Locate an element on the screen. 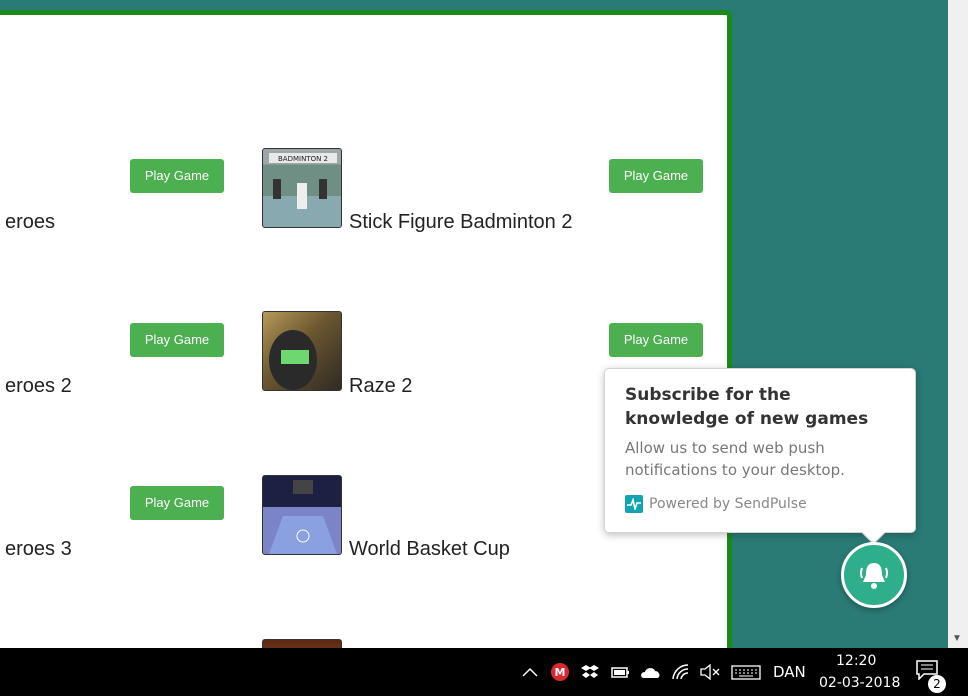 Image resolution: width=968 pixels, height=696 pixels. bell-icon is located at coordinates (874, 576).